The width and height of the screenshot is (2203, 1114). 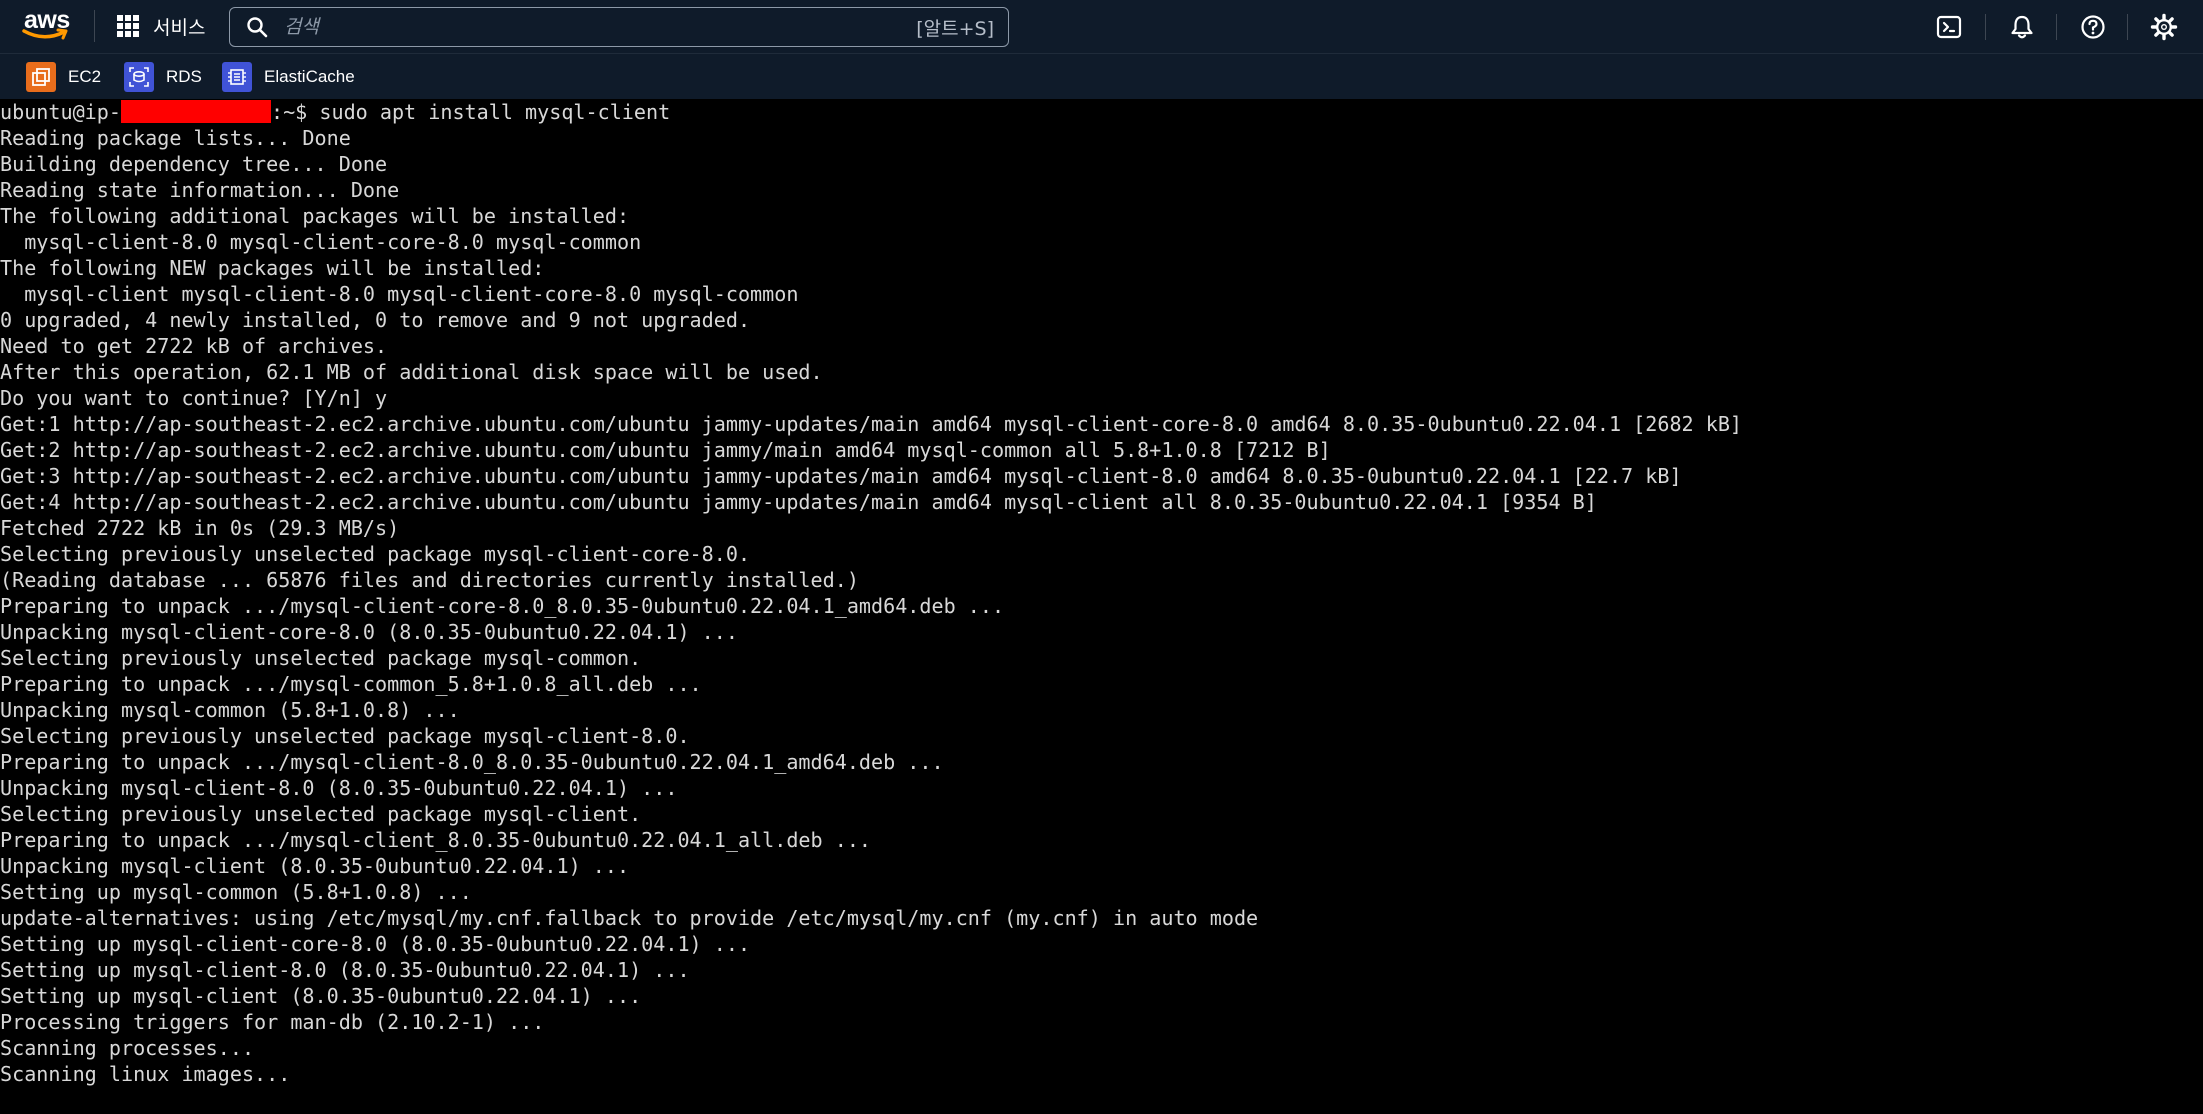 What do you see at coordinates (179, 28) in the screenshot?
I see `services-label: 서비스` at bounding box center [179, 28].